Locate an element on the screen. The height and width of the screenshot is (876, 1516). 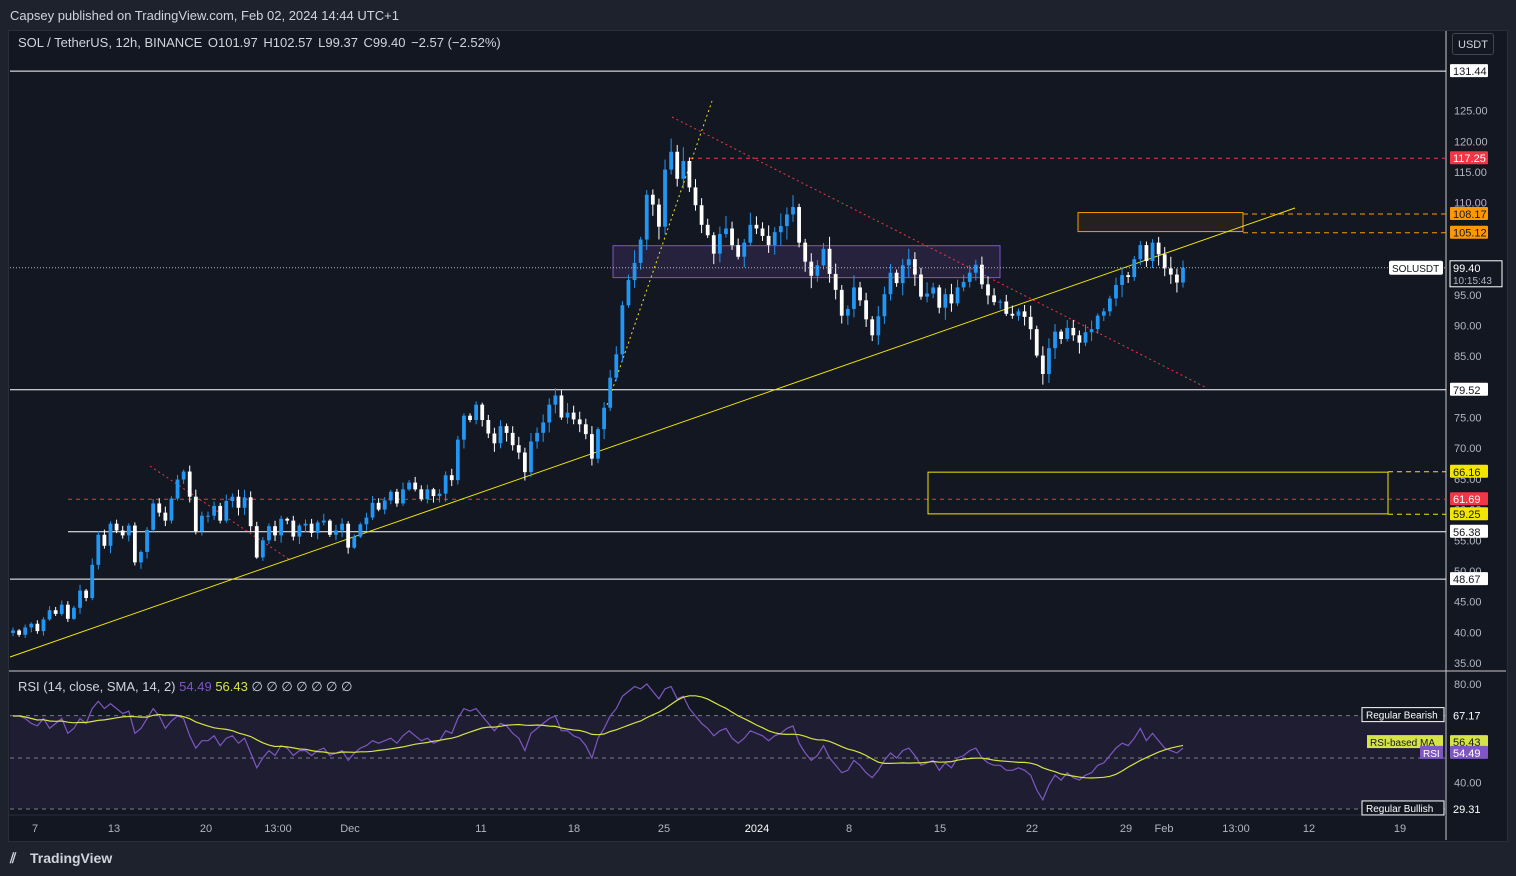
price-tick-label: 95.00 is located at coordinates (1468, 296).